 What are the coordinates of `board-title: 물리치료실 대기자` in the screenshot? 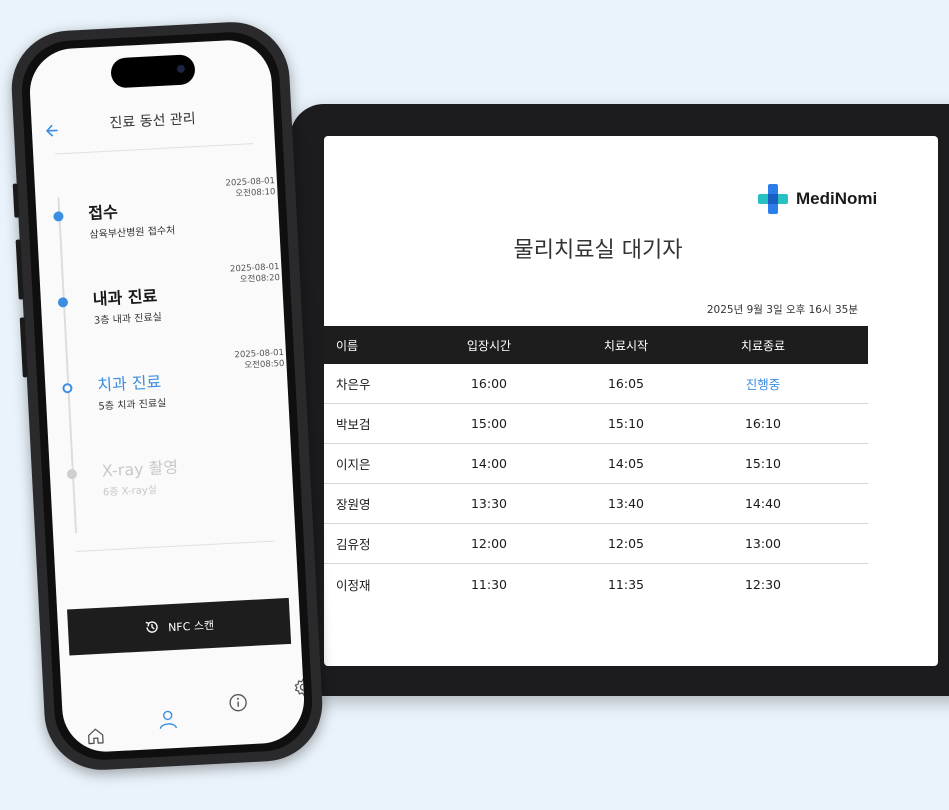 It's located at (598, 250).